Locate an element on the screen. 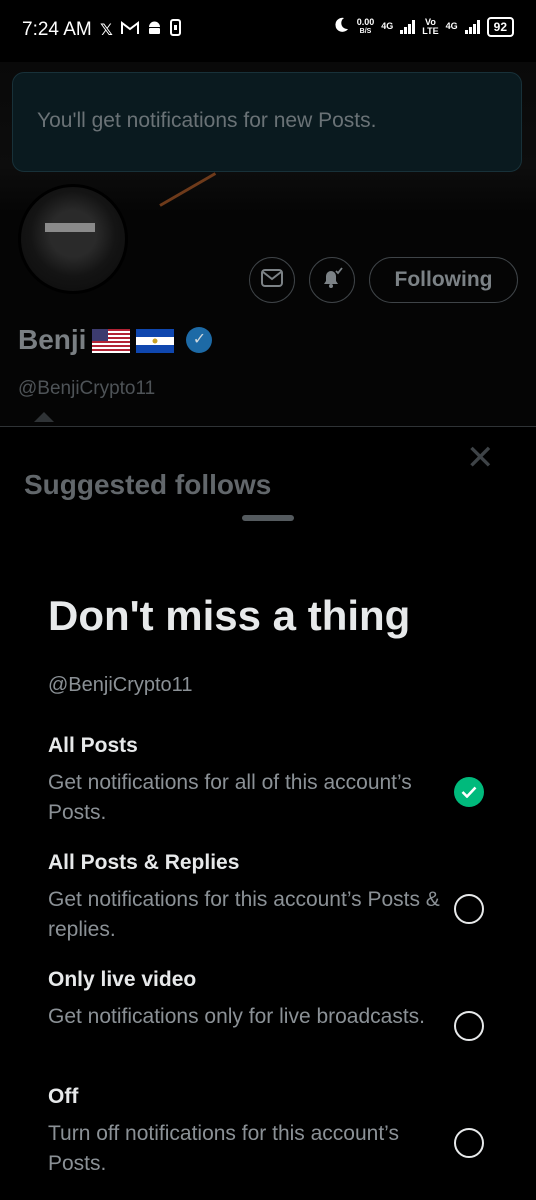 The height and width of the screenshot is (1200, 536). volte-bottom: LTE is located at coordinates (430, 30).